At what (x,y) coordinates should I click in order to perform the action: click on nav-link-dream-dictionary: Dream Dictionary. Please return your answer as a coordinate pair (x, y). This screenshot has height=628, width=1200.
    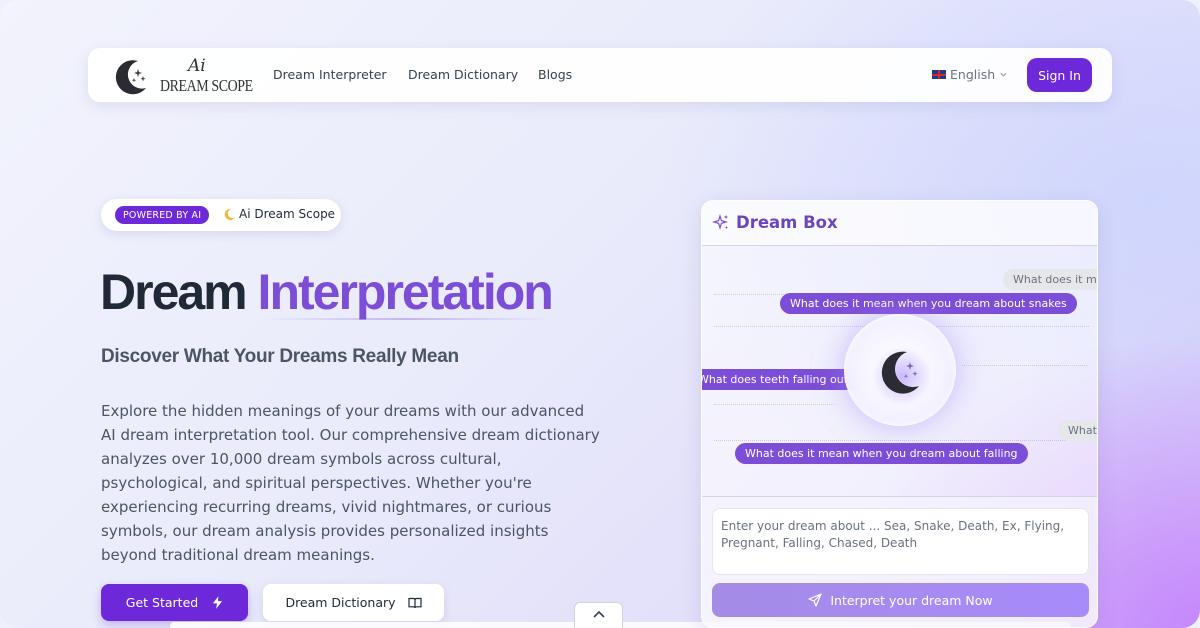
    Looking at the image, I should click on (463, 74).